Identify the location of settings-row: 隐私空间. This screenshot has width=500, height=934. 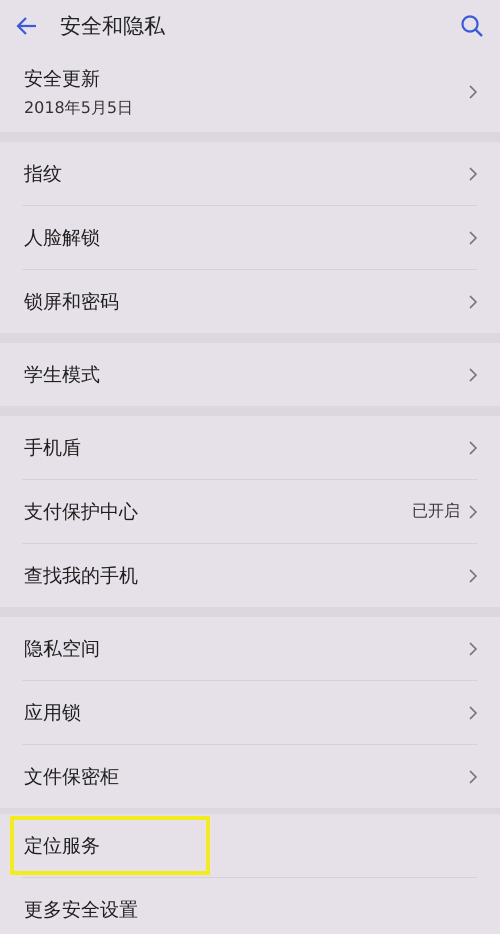
(250, 648).